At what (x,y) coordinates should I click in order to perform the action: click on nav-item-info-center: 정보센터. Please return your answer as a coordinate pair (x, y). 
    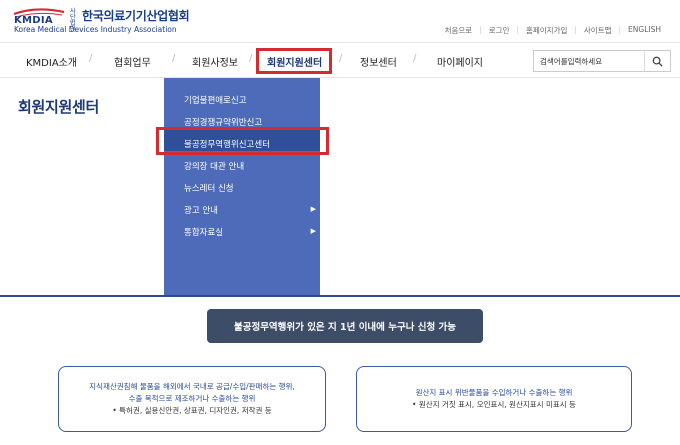
    Looking at the image, I should click on (378, 61).